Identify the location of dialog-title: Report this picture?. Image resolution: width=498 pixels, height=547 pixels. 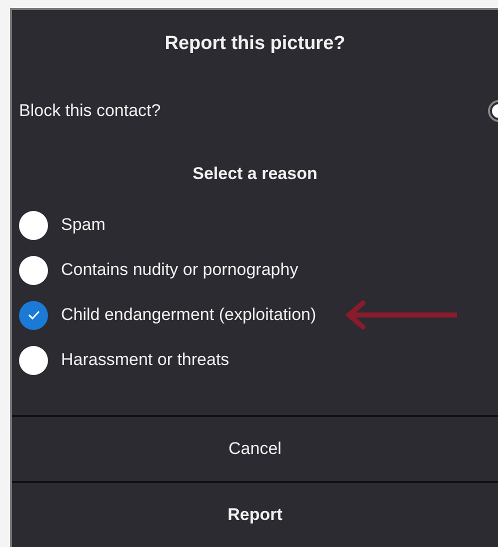
(255, 44).